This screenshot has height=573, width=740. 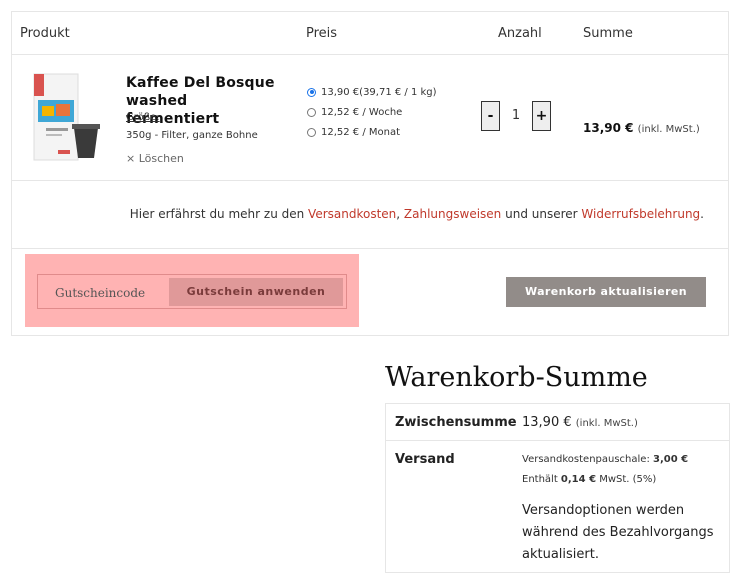 I want to click on subtotal-row: Zwischensumme 13,90 € (inkl. MwSt.), so click(x=557, y=422).